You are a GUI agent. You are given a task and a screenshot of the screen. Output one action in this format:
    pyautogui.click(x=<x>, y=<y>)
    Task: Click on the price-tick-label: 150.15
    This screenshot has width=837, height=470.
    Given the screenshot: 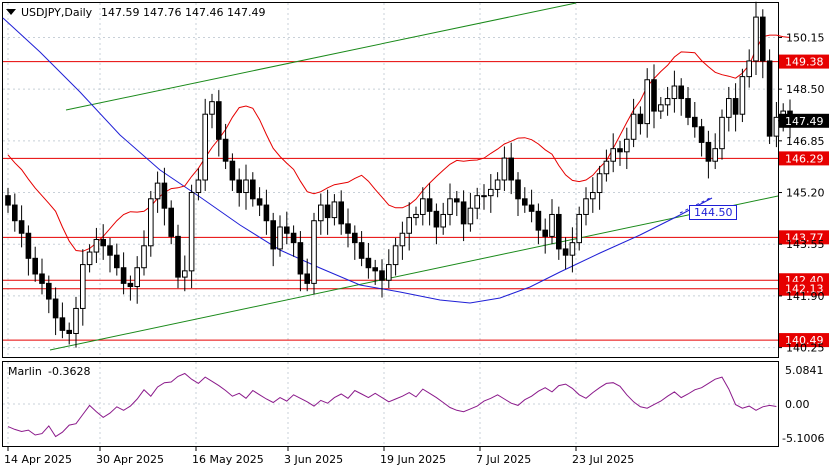 What is the action you would take?
    pyautogui.click(x=805, y=37)
    